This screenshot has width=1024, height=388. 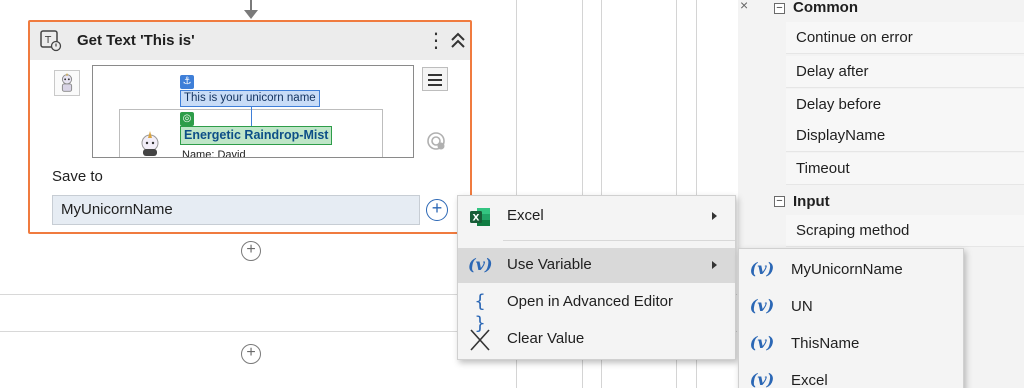 I want to click on anchor-target-connector, so click(x=251, y=117).